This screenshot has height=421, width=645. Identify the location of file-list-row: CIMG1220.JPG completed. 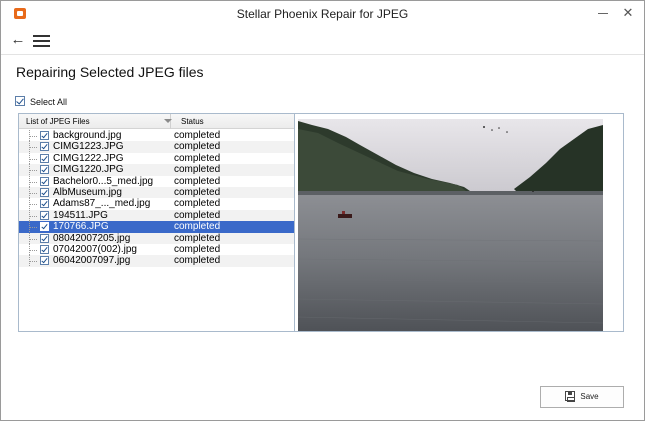
(156, 170).